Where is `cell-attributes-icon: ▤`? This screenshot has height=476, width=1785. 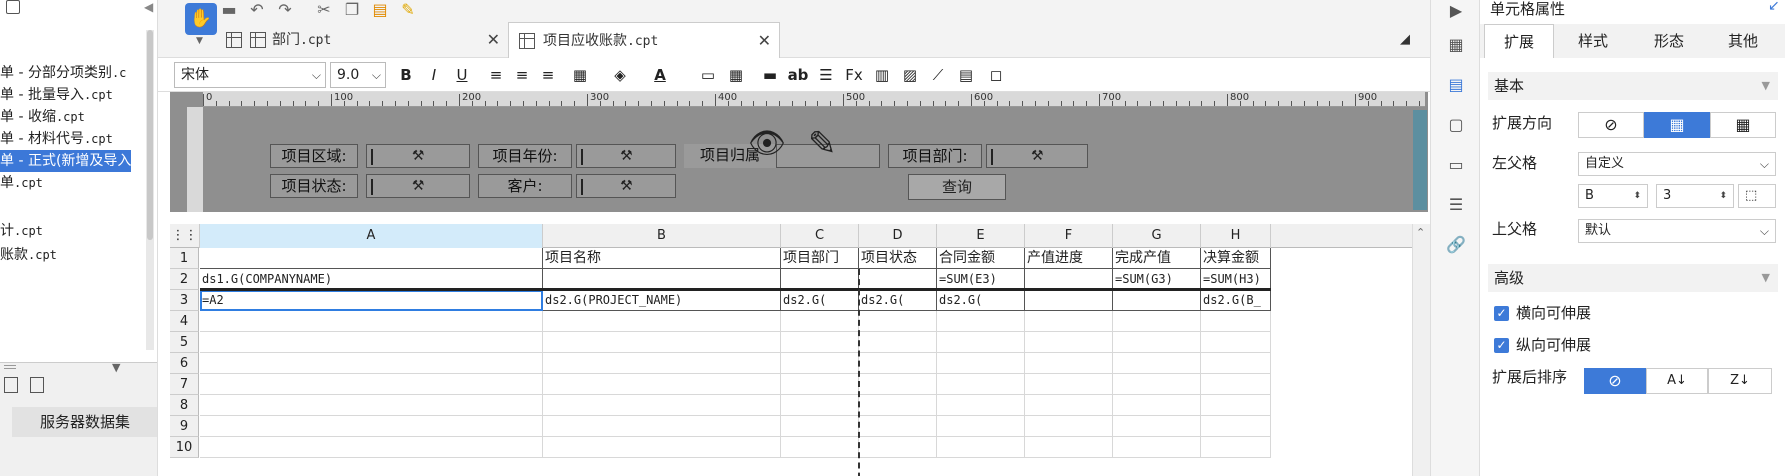 cell-attributes-icon: ▤ is located at coordinates (1456, 85).